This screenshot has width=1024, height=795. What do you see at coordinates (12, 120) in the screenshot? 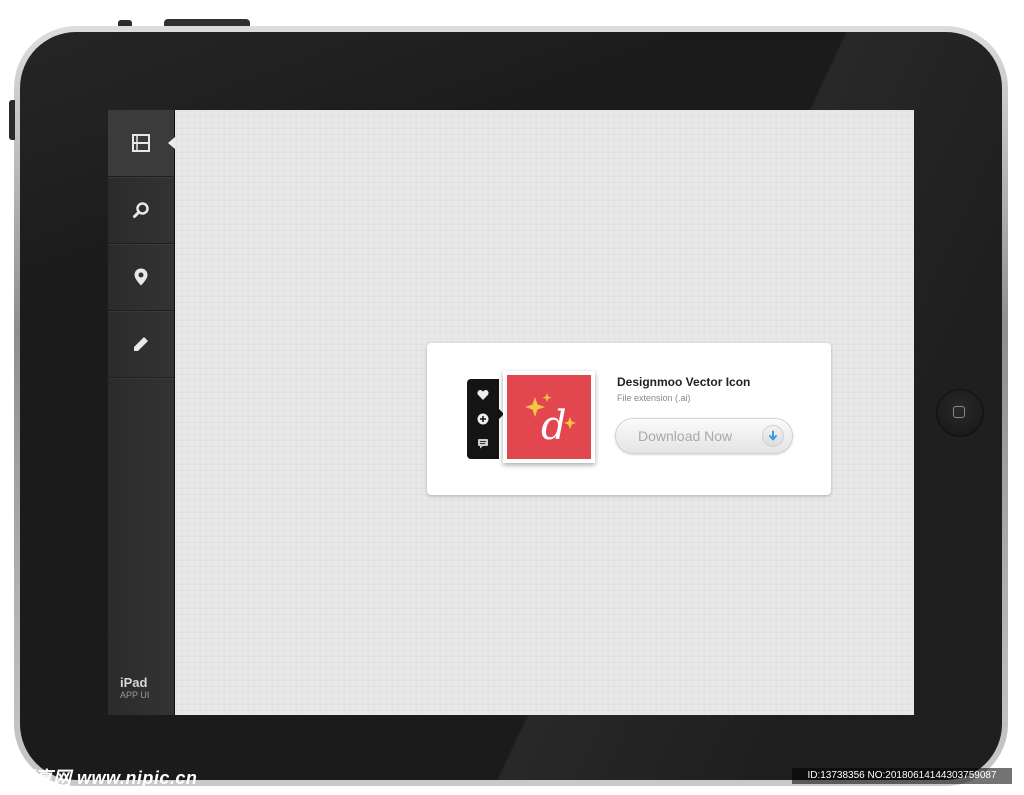
I see `side-switch` at bounding box center [12, 120].